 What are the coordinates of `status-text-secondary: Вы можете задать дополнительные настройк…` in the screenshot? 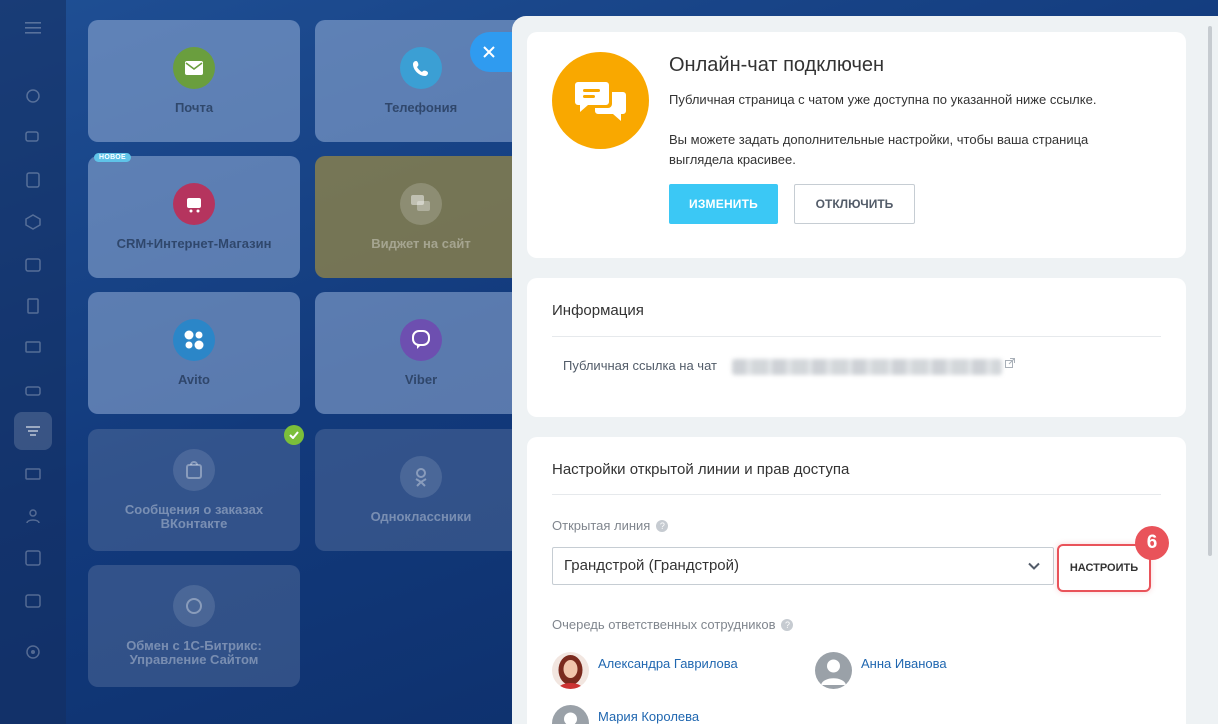 It's located at (879, 149).